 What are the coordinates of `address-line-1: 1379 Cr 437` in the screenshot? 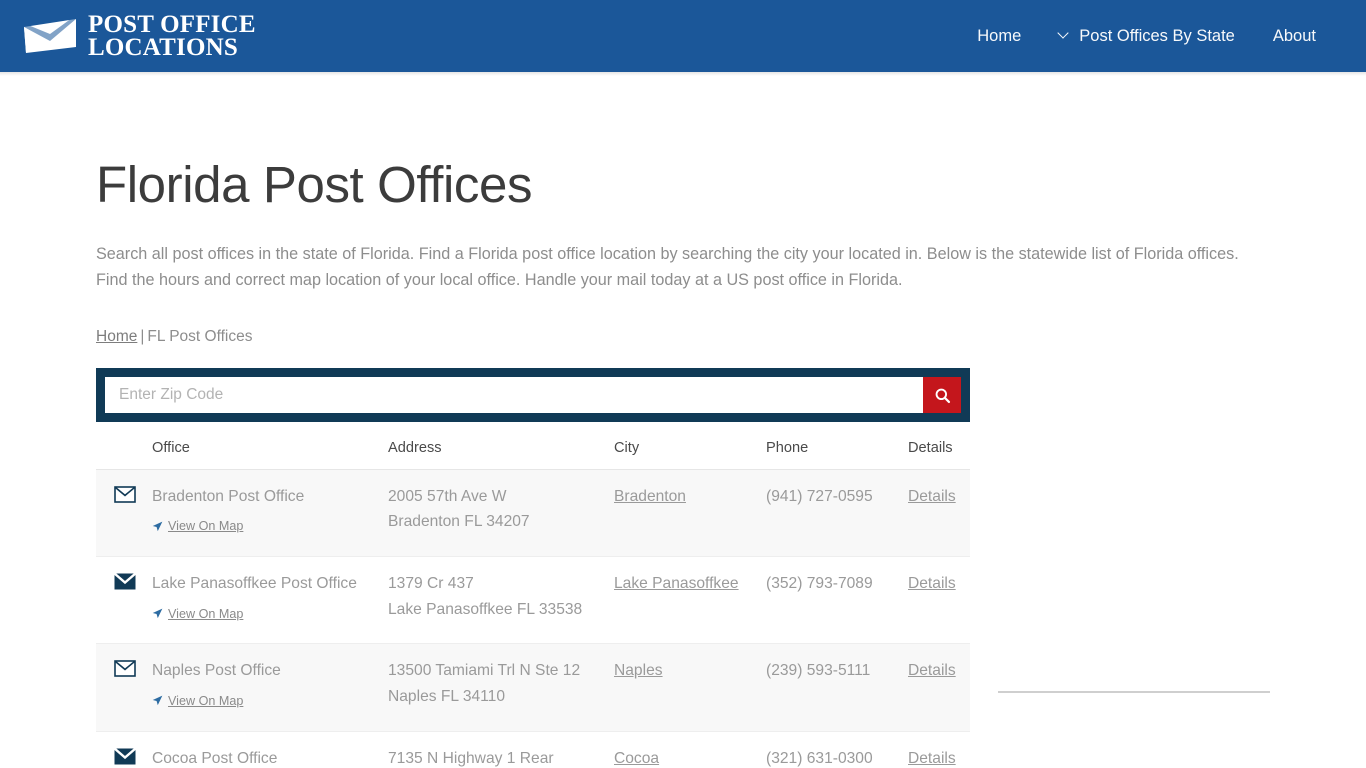 It's located at (431, 584).